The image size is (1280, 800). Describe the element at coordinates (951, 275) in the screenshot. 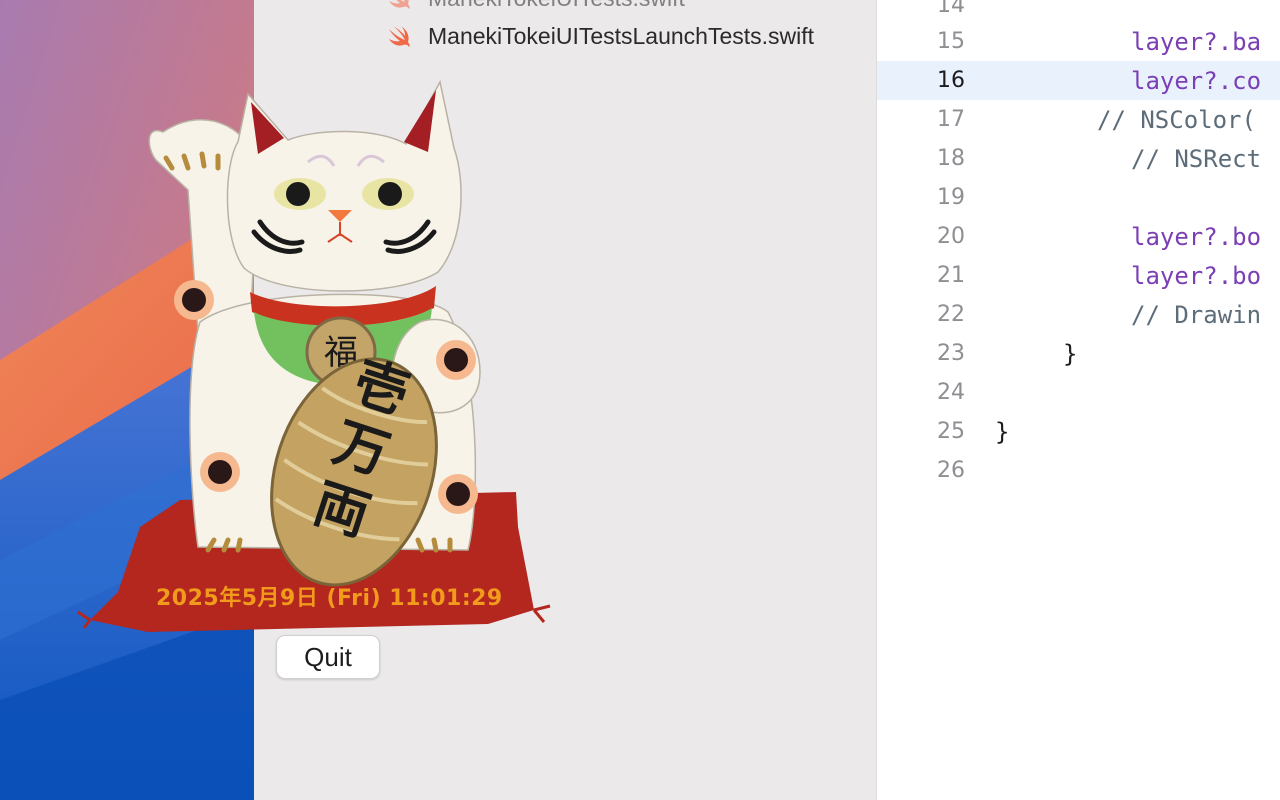

I see `line-number: 21` at that location.